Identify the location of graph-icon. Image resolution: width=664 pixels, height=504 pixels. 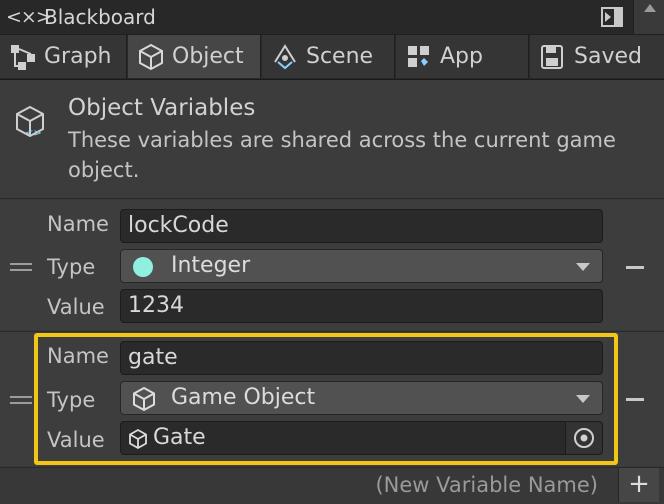
(23, 57).